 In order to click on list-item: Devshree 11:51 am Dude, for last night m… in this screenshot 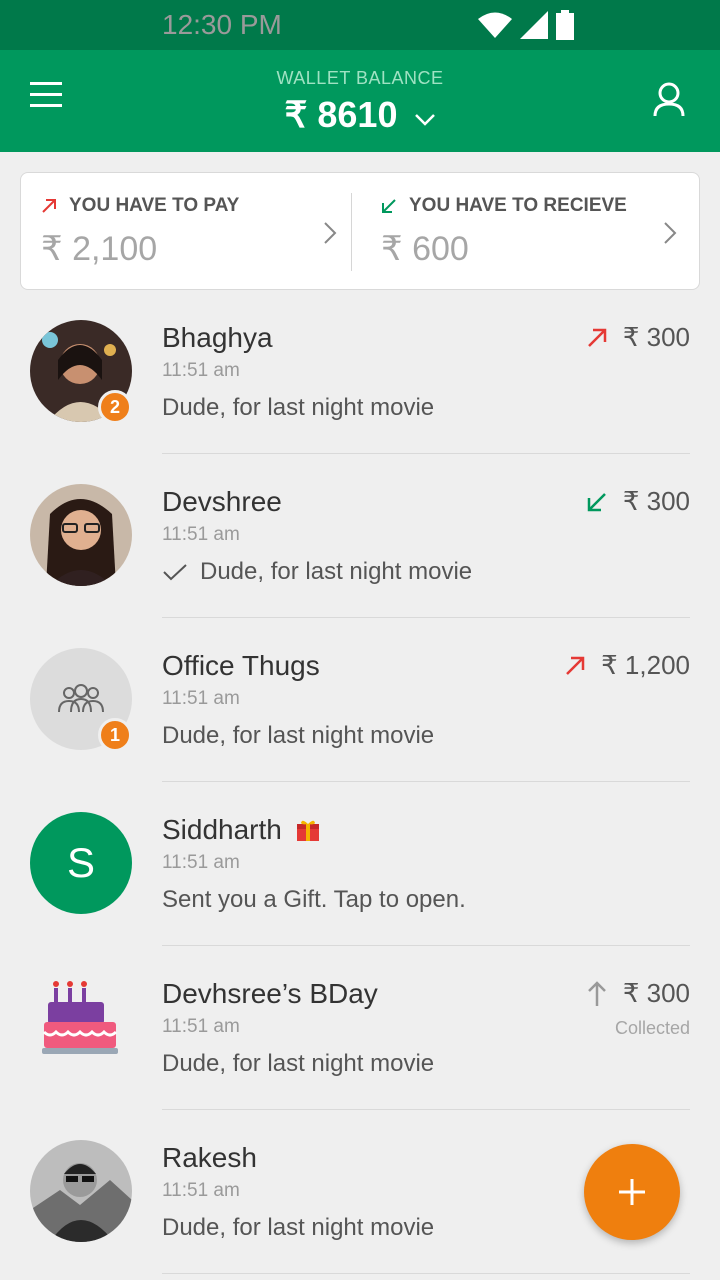, I will do `click(360, 536)`.